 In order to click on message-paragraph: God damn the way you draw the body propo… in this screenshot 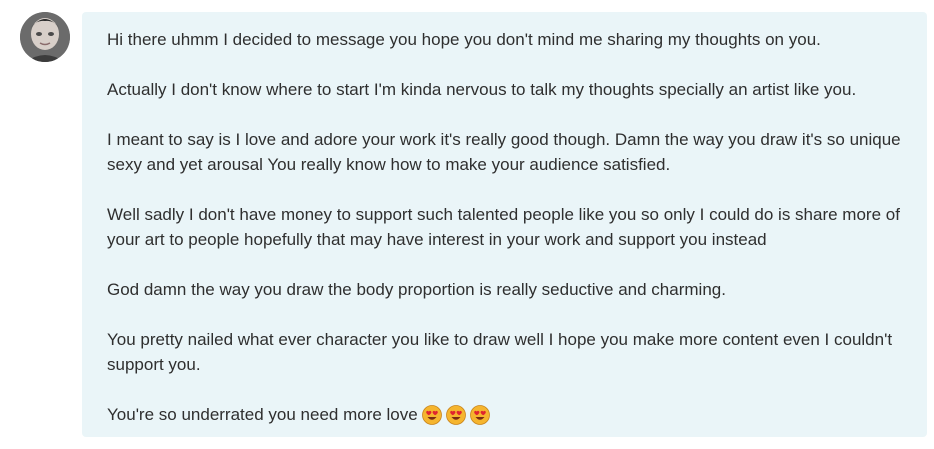, I will do `click(416, 289)`.